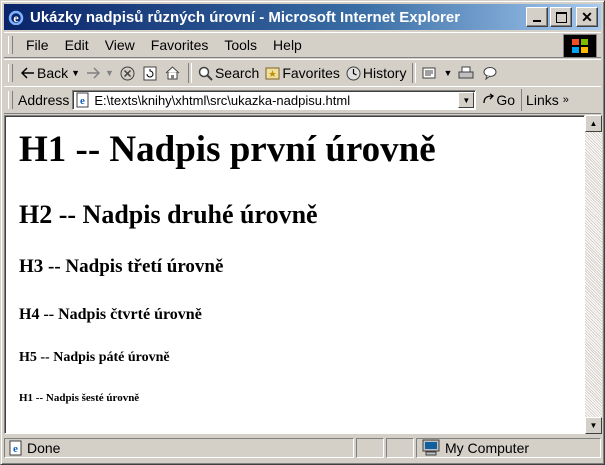 The image size is (605, 465). Describe the element at coordinates (487, 448) in the screenshot. I see `status-zone: My Computer` at that location.